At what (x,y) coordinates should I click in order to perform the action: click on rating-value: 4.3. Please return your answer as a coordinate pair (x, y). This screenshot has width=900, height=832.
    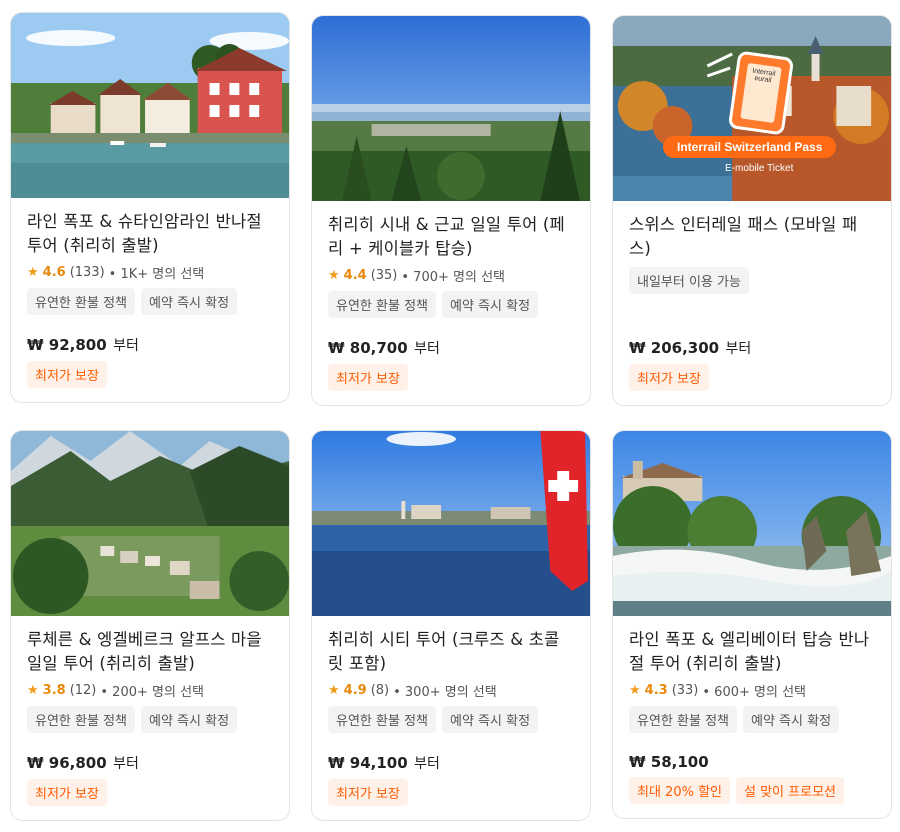
    Looking at the image, I should click on (656, 690).